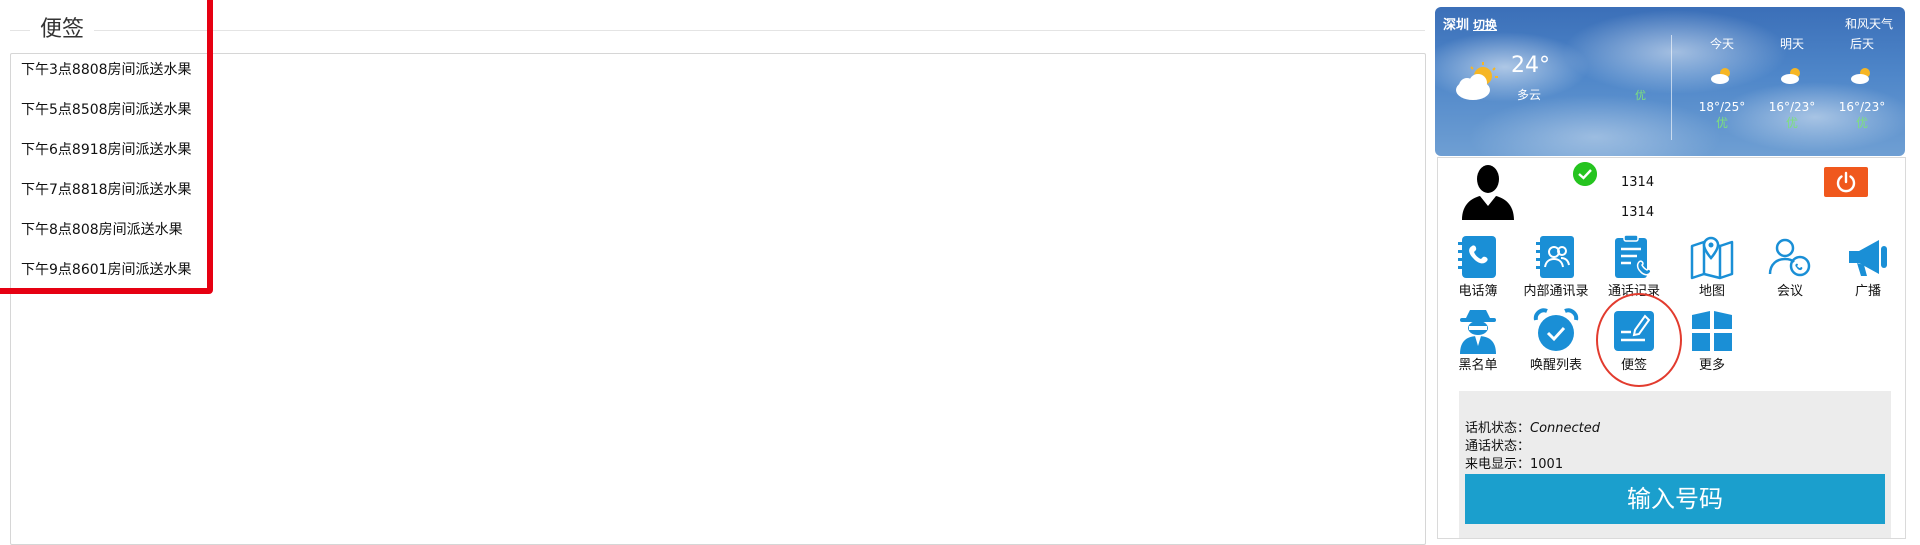 The image size is (1920, 545). Describe the element at coordinates (1712, 331) in the screenshot. I see `more-icon` at that location.